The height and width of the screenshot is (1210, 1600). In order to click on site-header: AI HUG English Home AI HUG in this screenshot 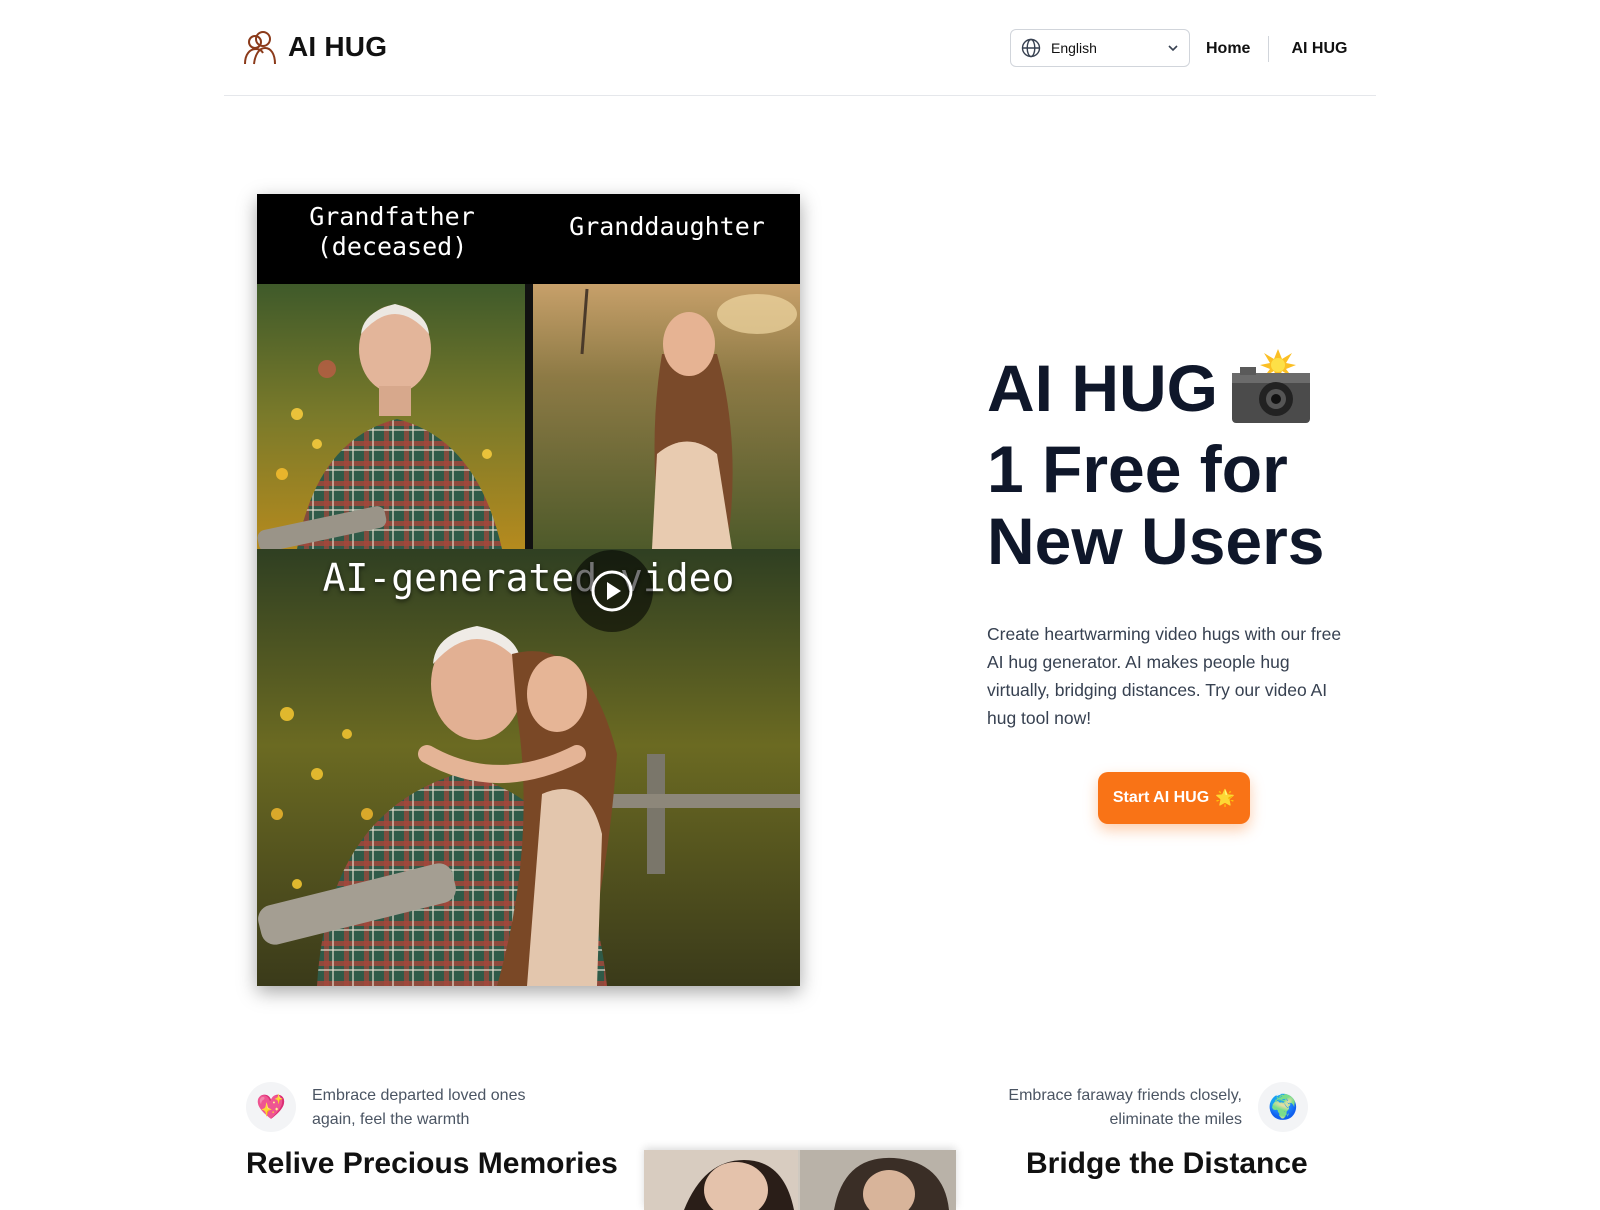, I will do `click(800, 48)`.